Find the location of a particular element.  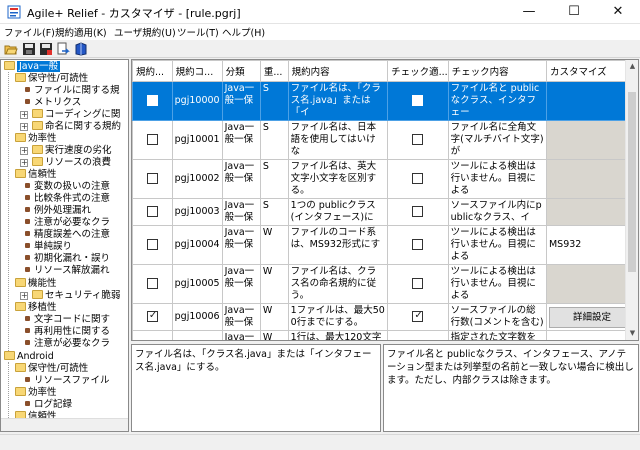

col-customize: カスタマイズ is located at coordinates (591, 71).